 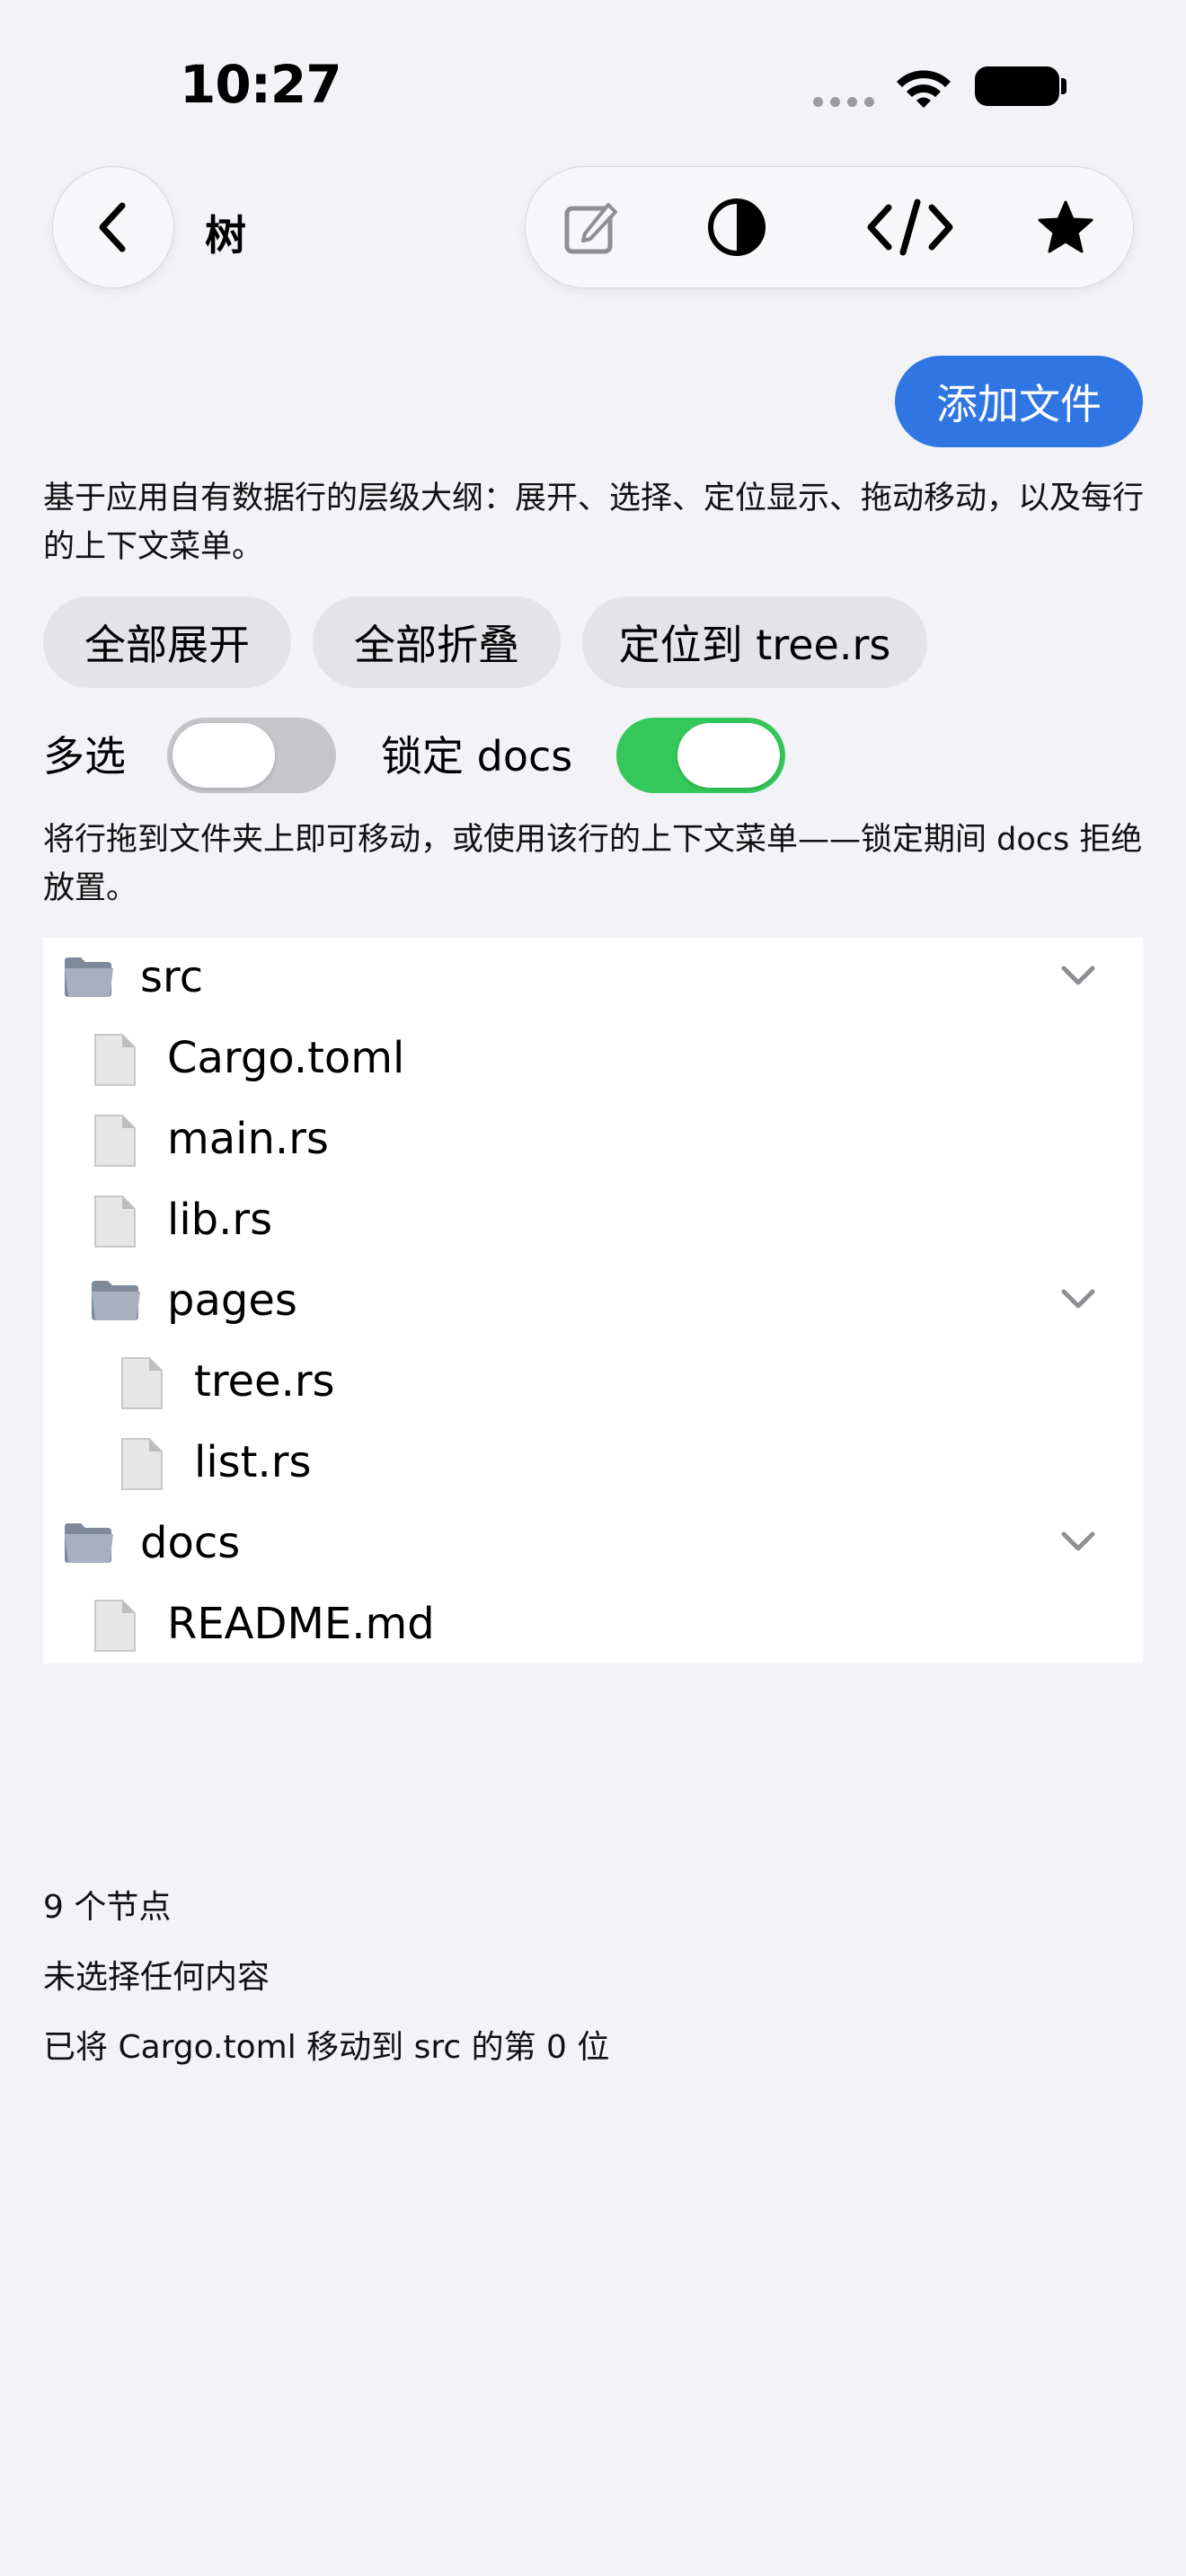 I want to click on tree-row-label: pages, so click(x=232, y=1300).